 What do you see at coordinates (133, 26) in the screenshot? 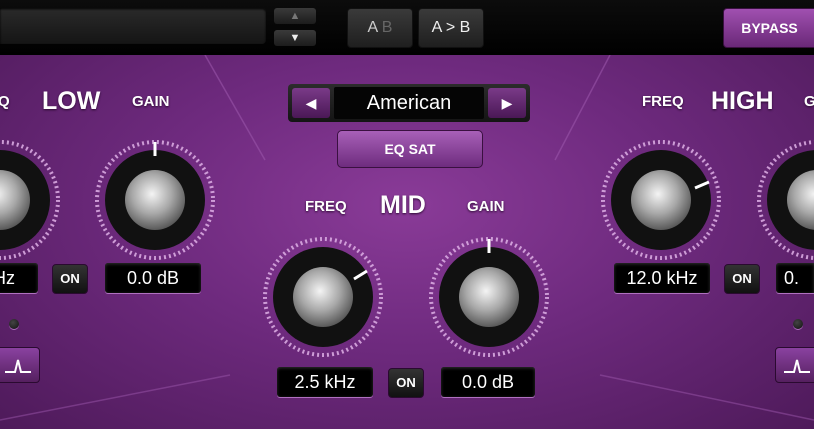
I see `preset-name-field` at bounding box center [133, 26].